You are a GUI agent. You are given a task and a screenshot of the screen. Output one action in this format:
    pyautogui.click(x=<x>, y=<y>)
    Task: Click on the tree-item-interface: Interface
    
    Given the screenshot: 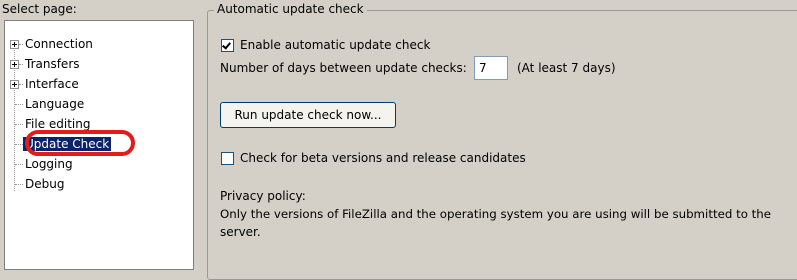 What is the action you would take?
    pyautogui.click(x=52, y=84)
    